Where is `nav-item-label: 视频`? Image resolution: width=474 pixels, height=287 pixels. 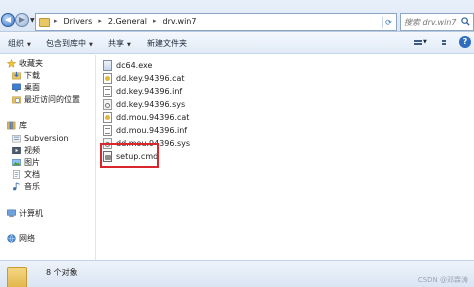
nav-item-label: 视频 is located at coordinates (32, 150).